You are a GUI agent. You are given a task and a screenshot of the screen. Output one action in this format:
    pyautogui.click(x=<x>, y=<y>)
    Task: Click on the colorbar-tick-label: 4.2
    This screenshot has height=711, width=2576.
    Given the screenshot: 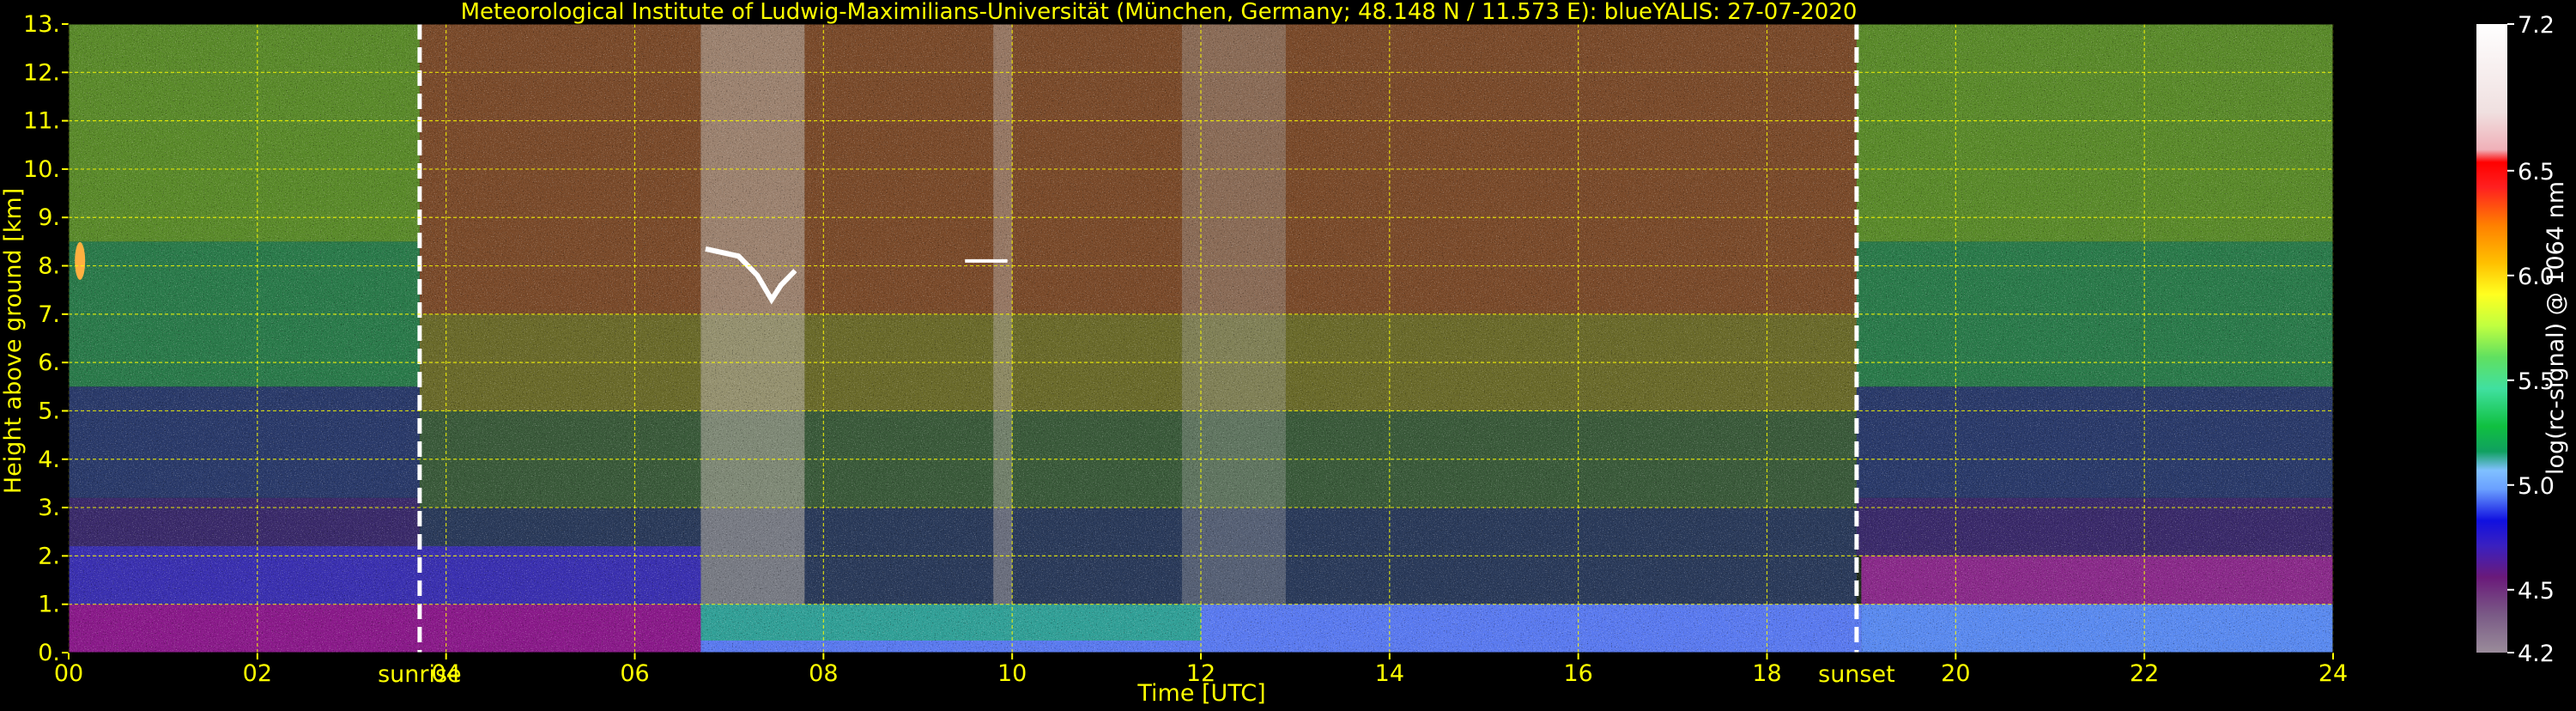 What is the action you would take?
    pyautogui.click(x=2536, y=654)
    